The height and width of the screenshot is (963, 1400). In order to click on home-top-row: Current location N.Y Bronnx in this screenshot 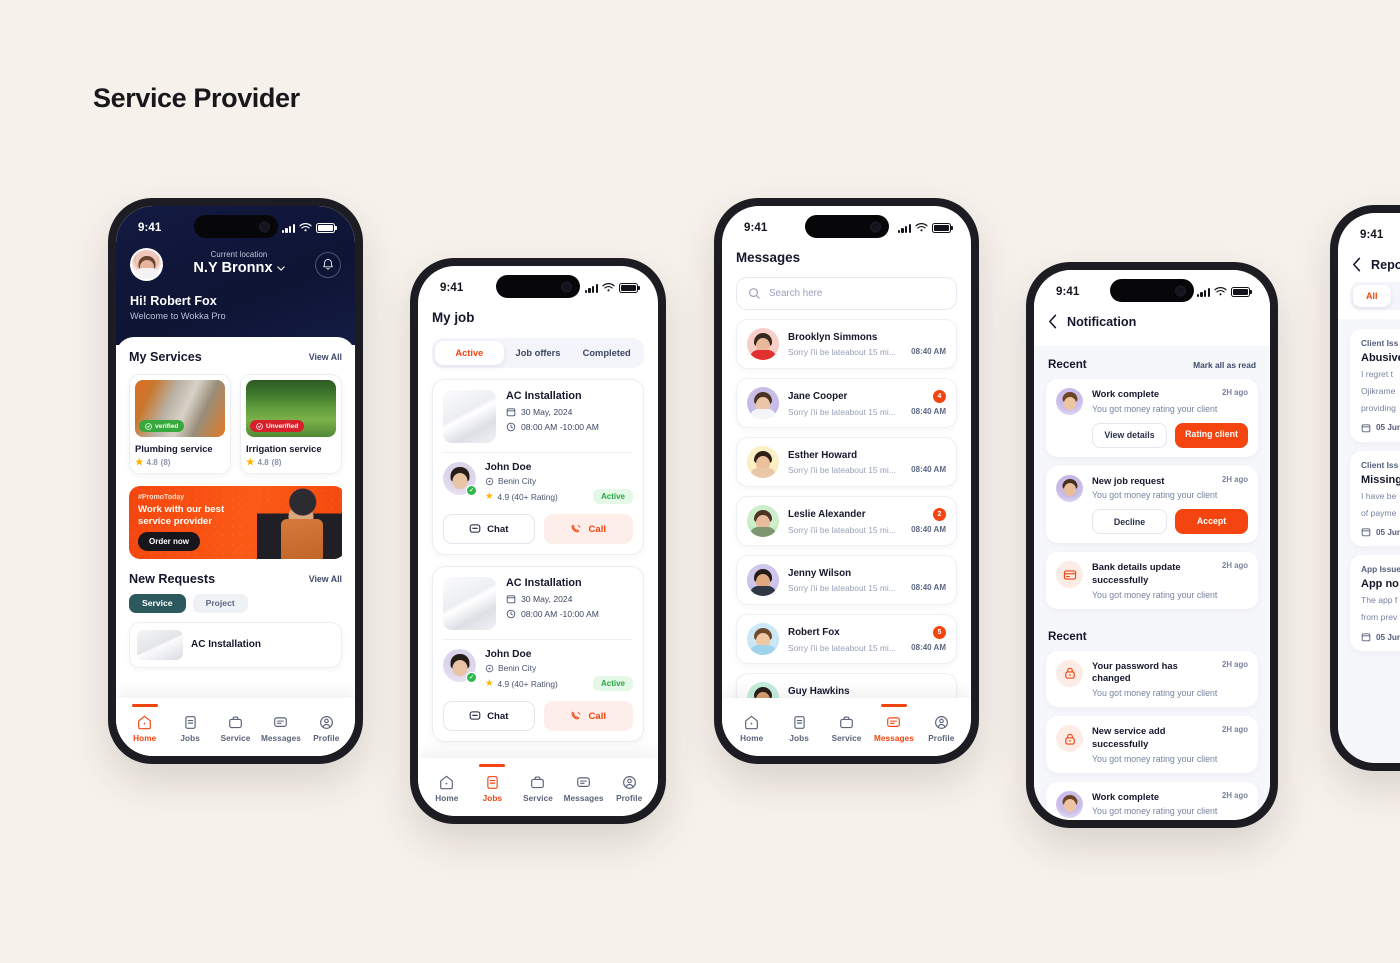, I will do `click(235, 264)`.